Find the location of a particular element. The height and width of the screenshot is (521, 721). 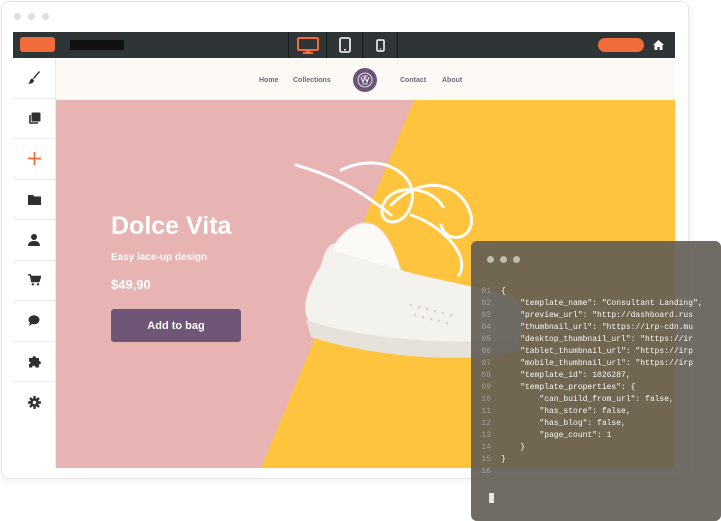

brand-logo is located at coordinates (37, 44).